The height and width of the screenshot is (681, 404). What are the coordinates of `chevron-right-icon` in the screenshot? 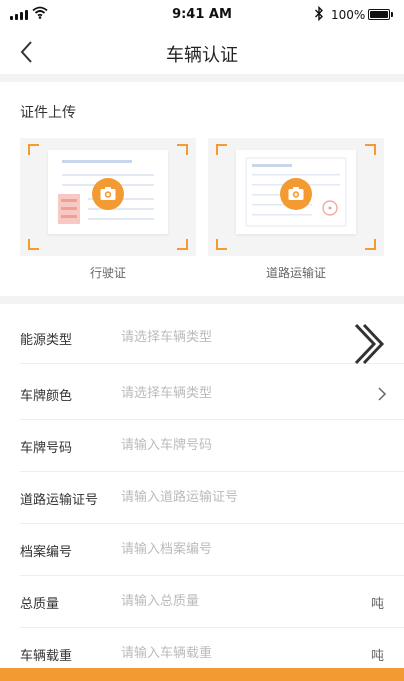 It's located at (382, 394).